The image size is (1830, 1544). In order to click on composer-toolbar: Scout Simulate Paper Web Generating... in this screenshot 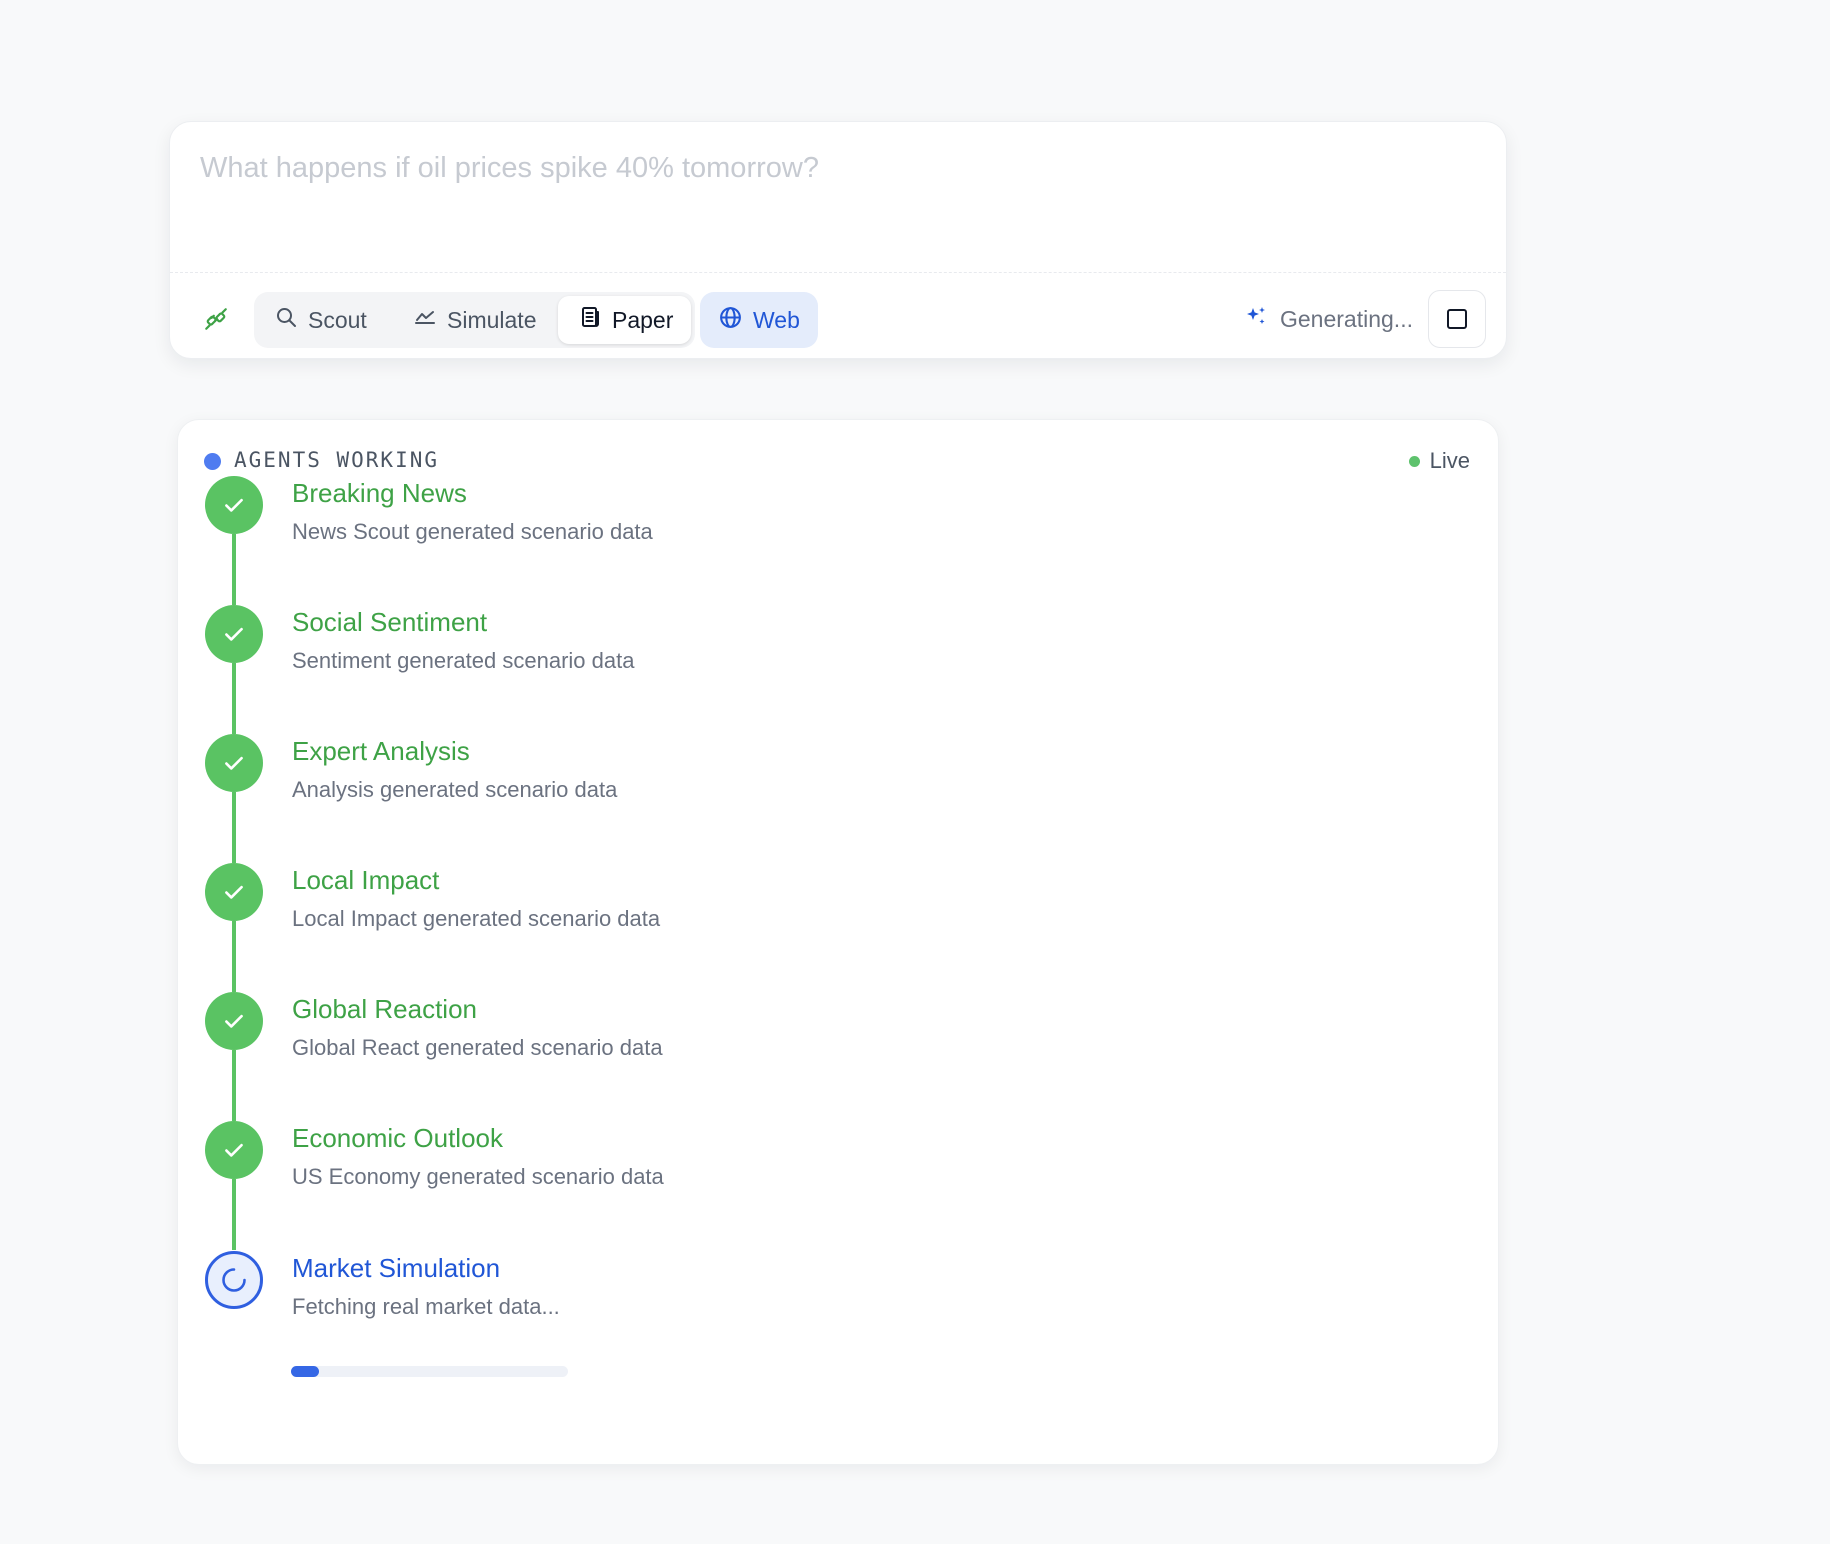, I will do `click(838, 319)`.